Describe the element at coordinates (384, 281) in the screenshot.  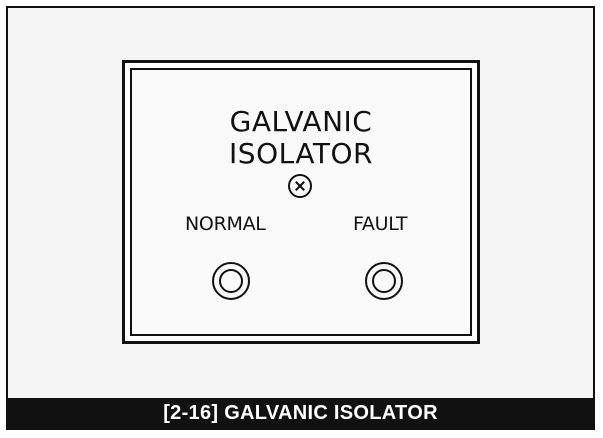
I see `fault-indicator-lamp-icon` at that location.